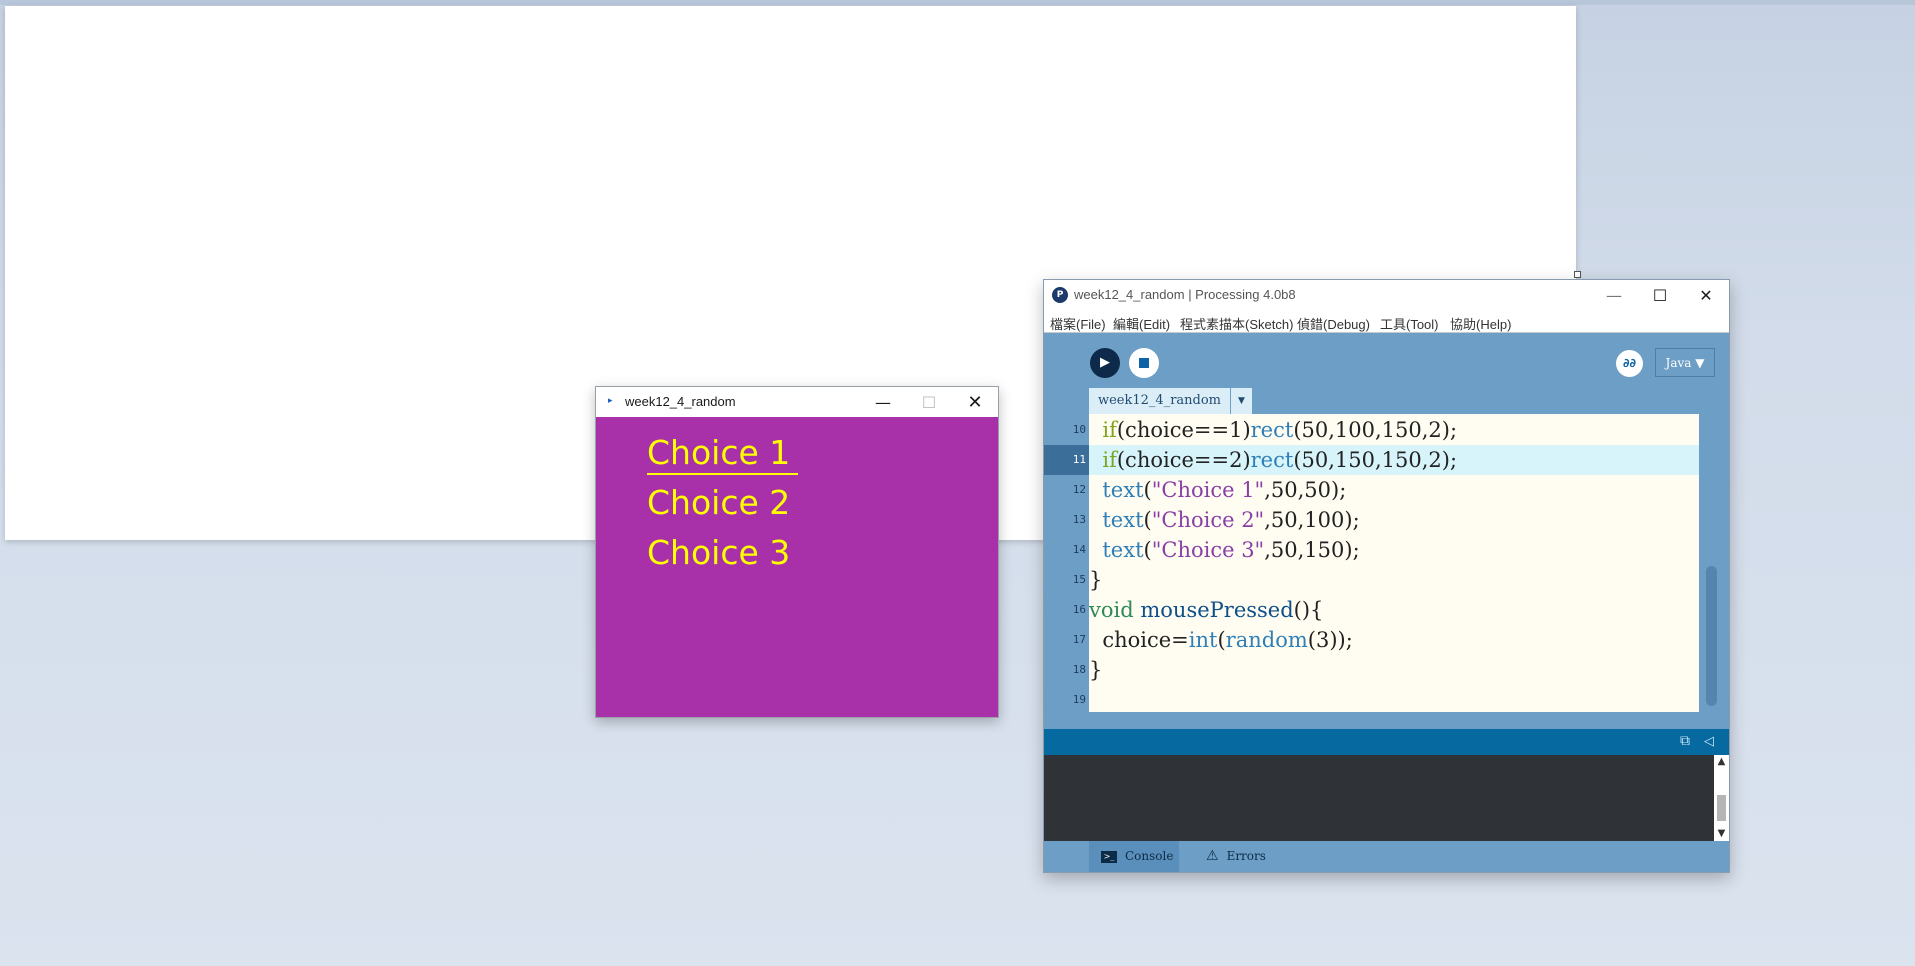 Image resolution: width=1915 pixels, height=966 pixels. Describe the element at coordinates (1109, 856) in the screenshot. I see `terminal-icon: >_` at that location.